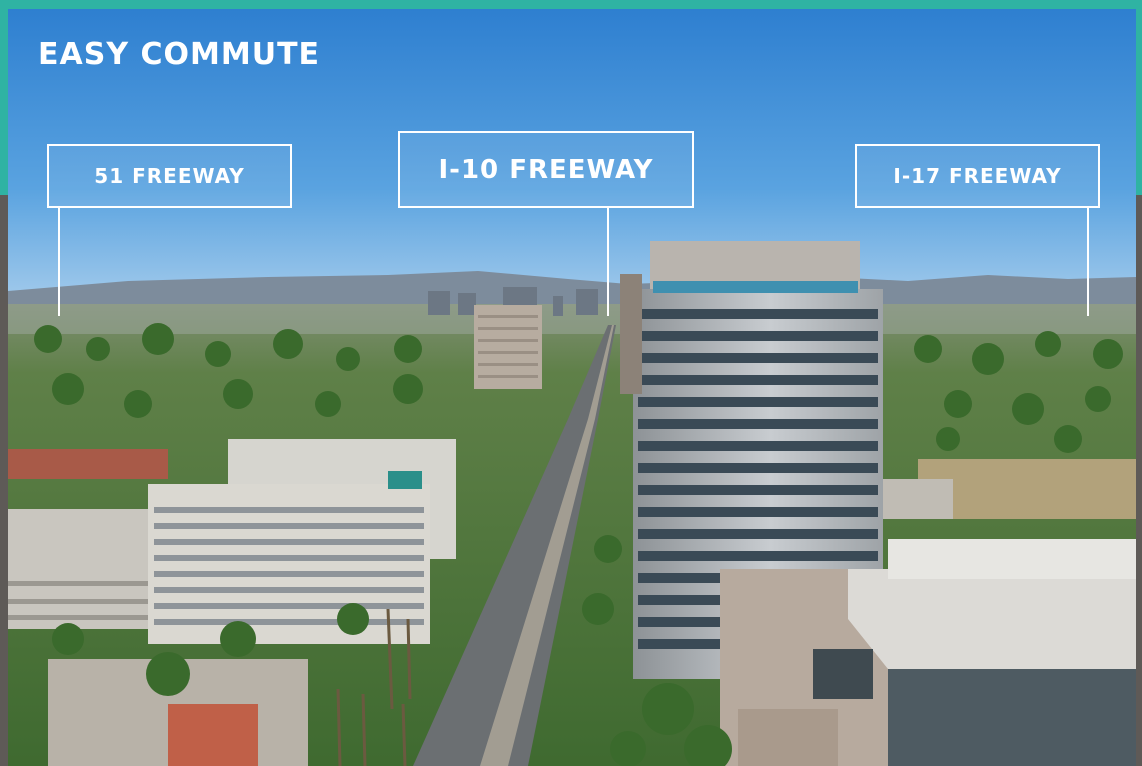 The width and height of the screenshot is (1142, 766). Describe the element at coordinates (977, 176) in the screenshot. I see `callout-i17-freeway: I-17 FREEWAY` at that location.